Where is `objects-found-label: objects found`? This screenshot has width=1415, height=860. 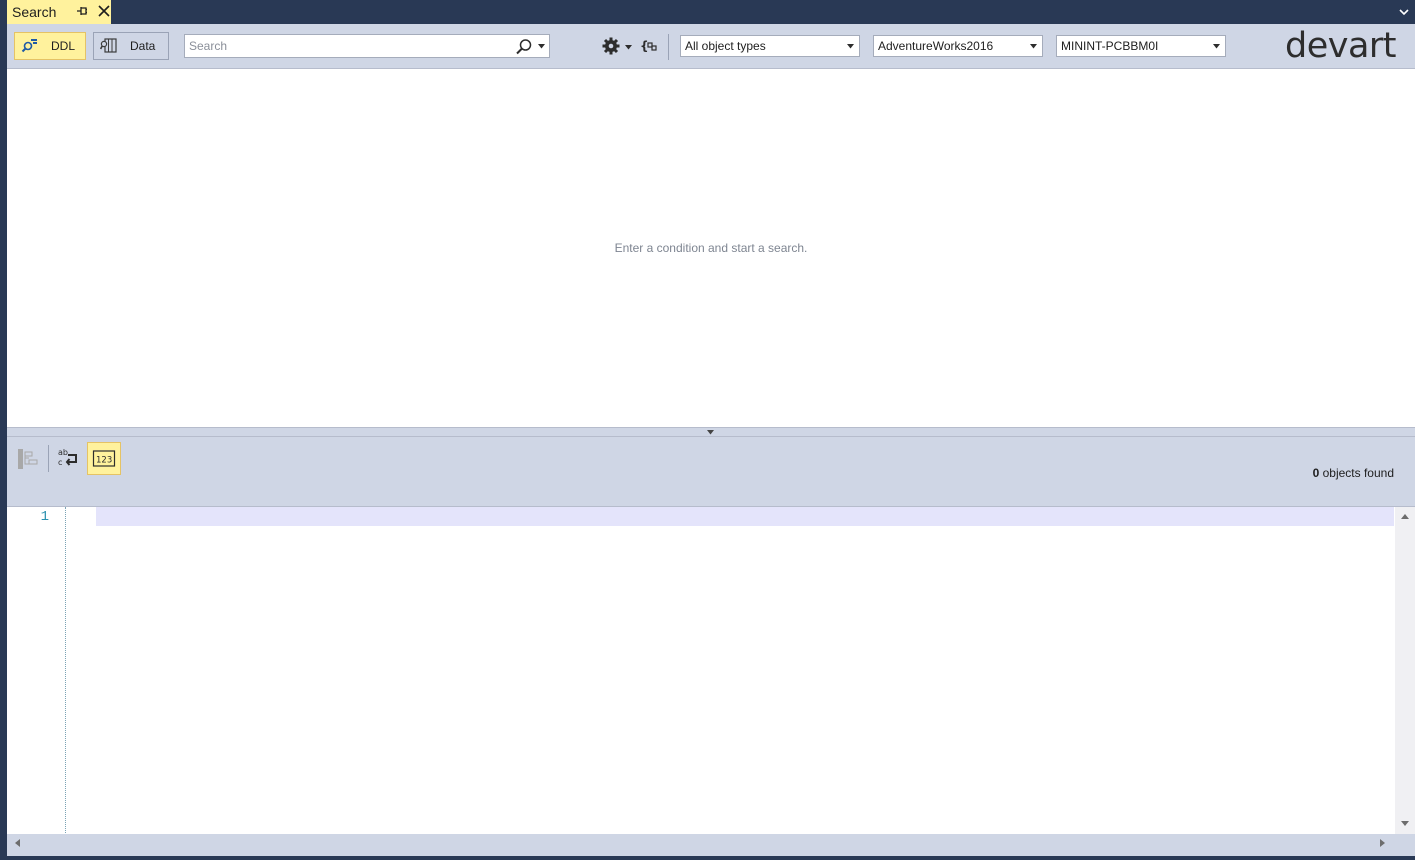 objects-found-label: objects found is located at coordinates (1358, 473).